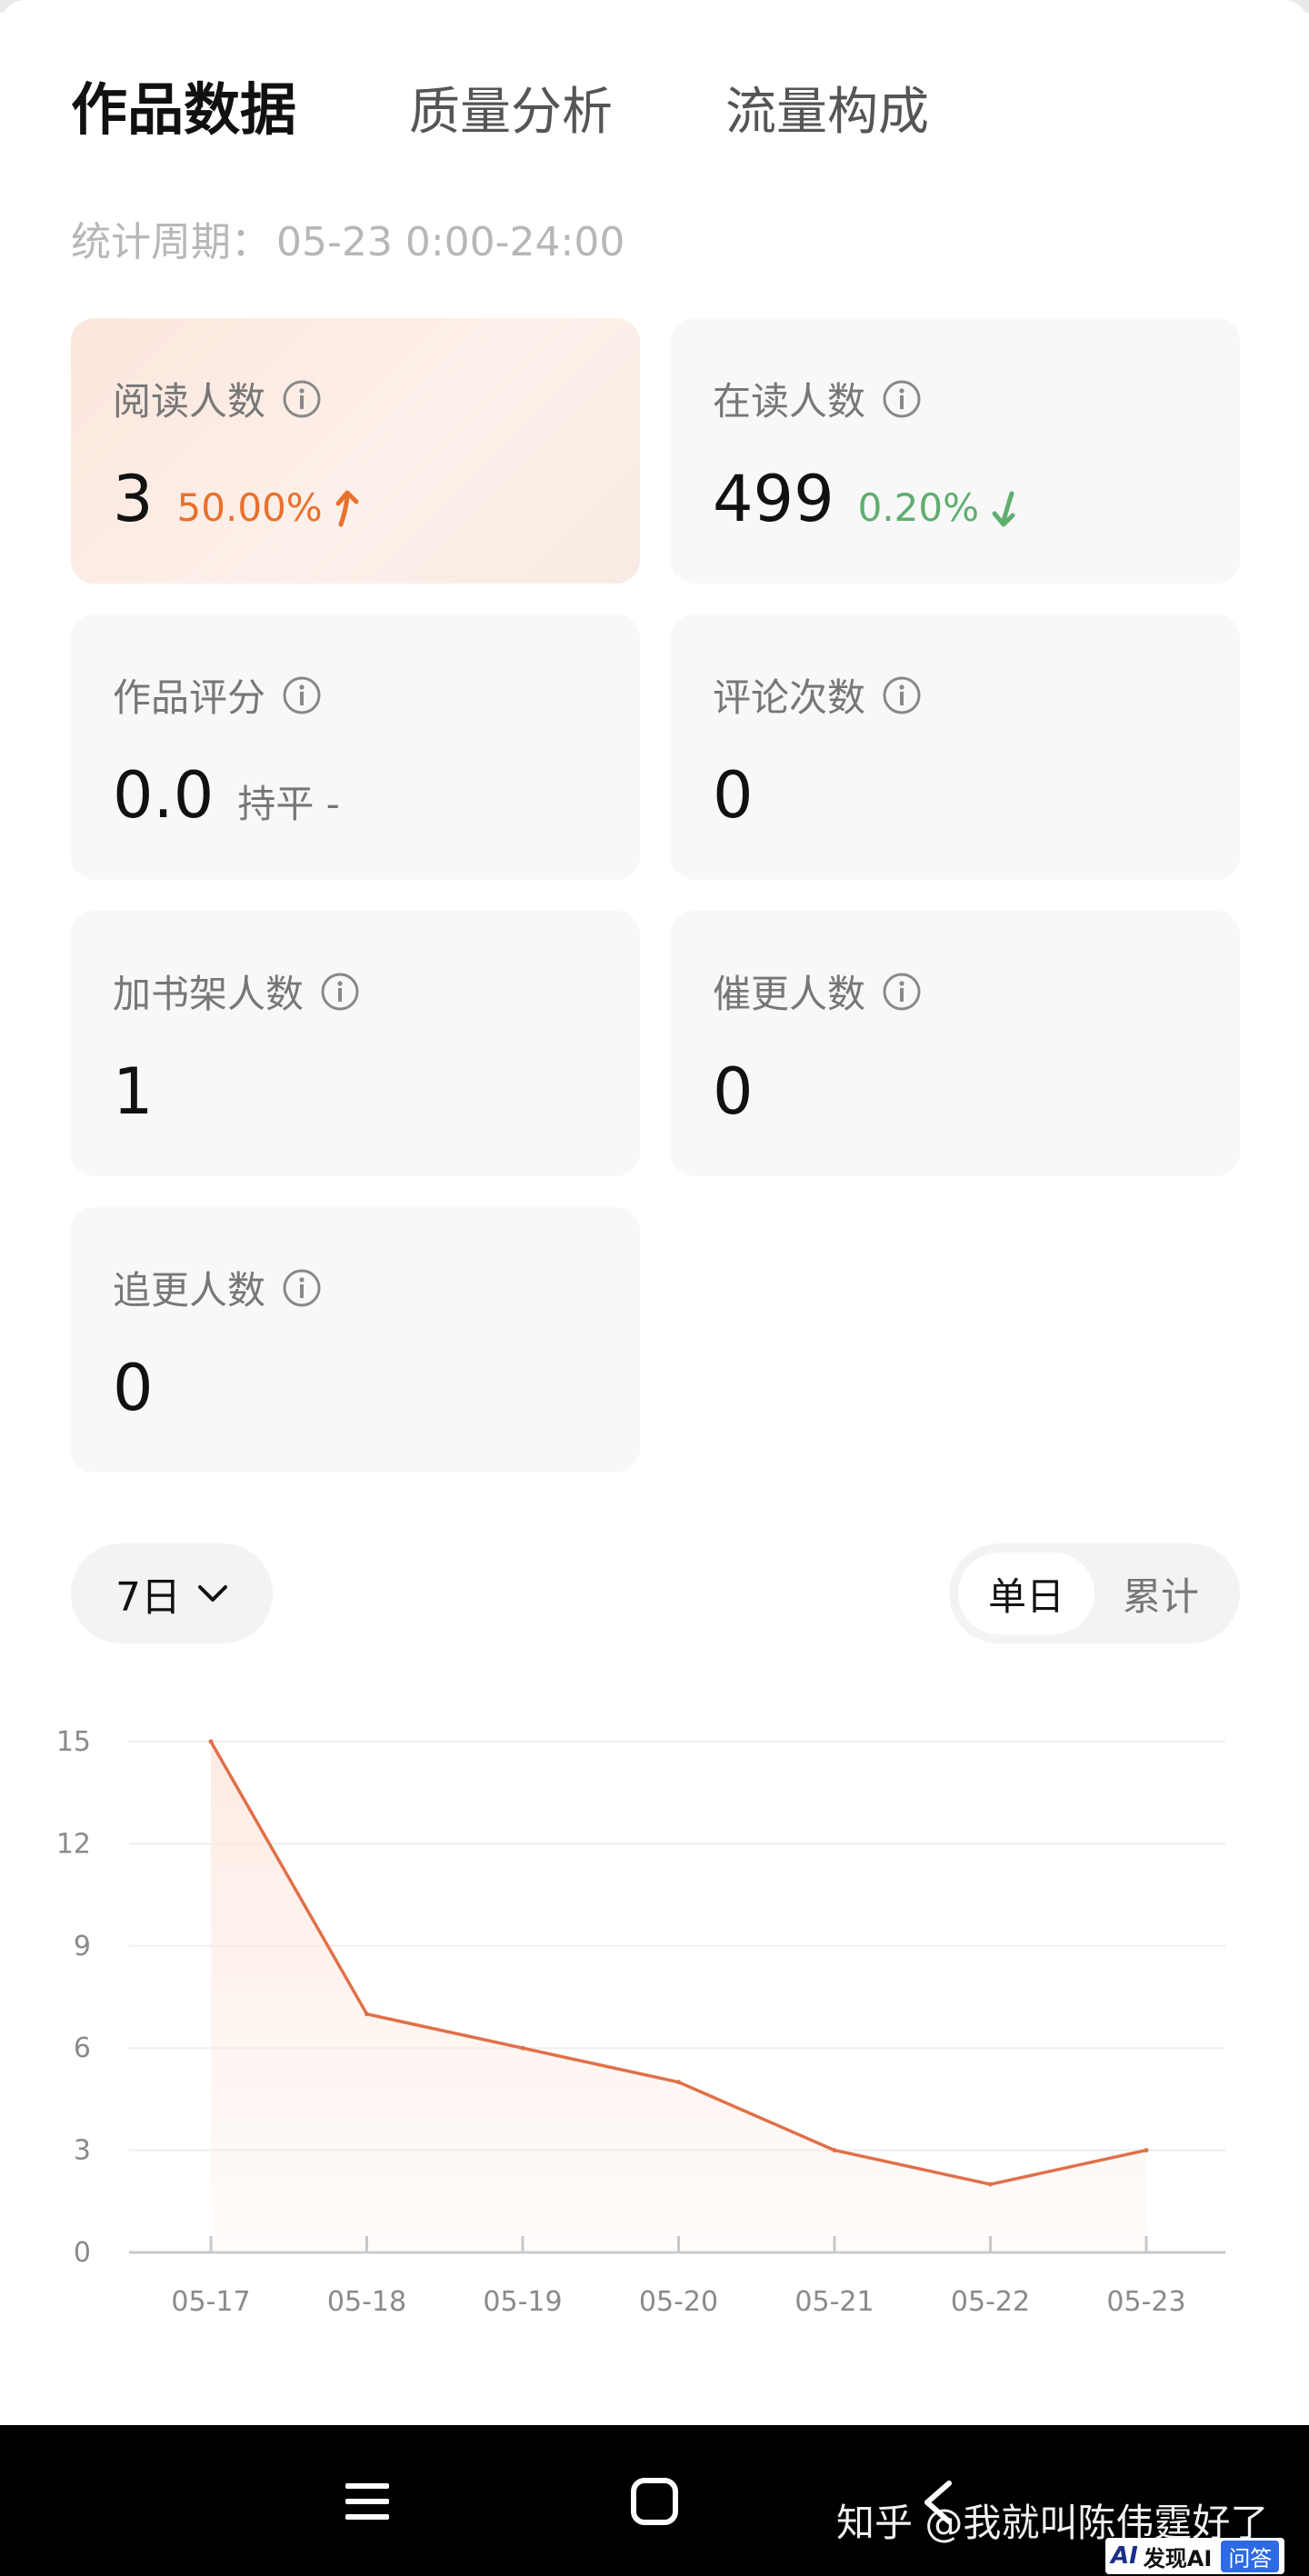 The image size is (1309, 2576). I want to click on system-nav-bar: 知乎 @我就叫陈伟霆好了 AI 发现AI 问答, so click(654, 2500).